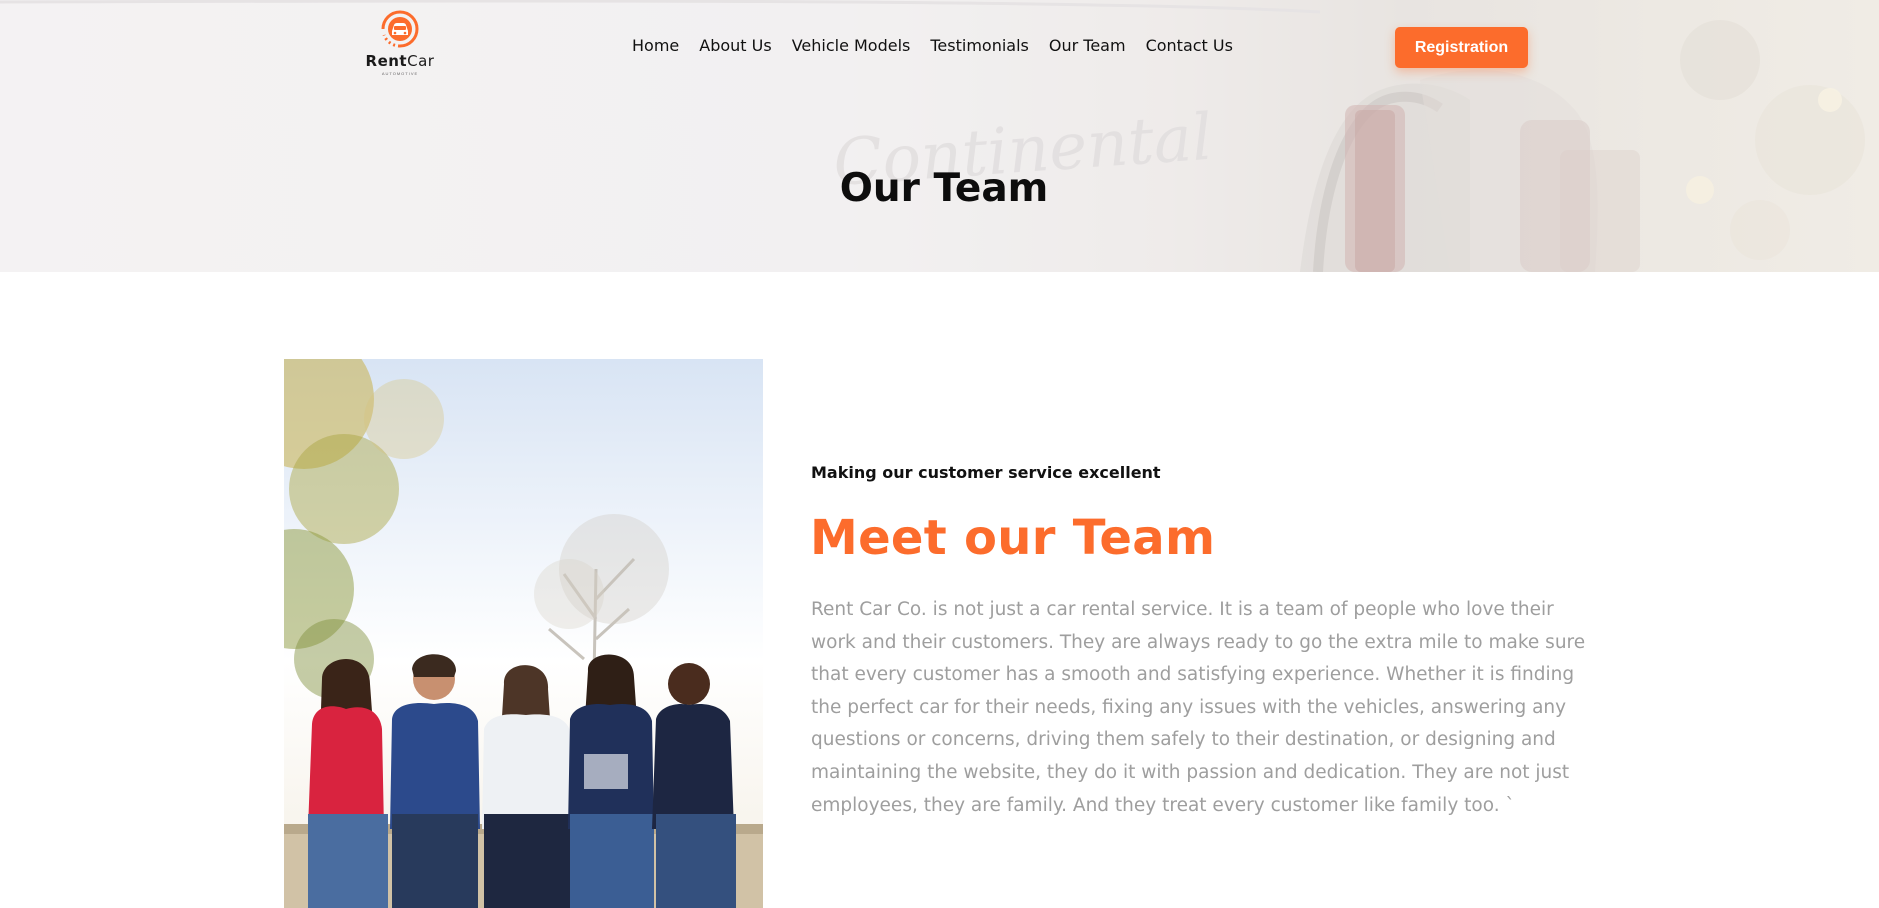  What do you see at coordinates (986, 472) in the screenshot?
I see `section-eyebrow: Making our customer service excellent` at bounding box center [986, 472].